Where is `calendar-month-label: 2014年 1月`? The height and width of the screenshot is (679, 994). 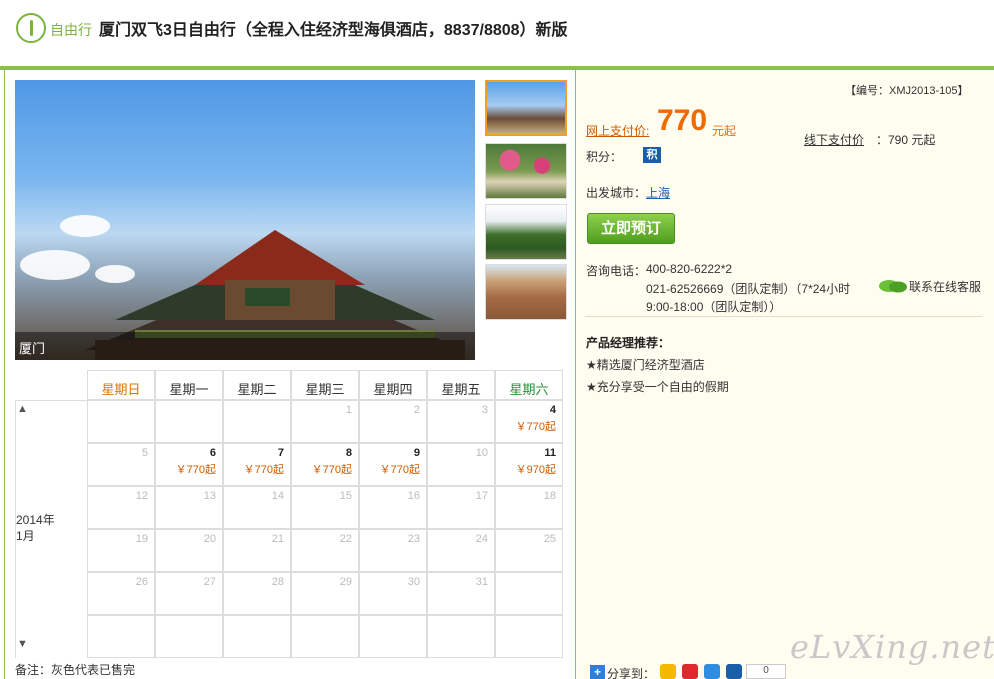
calendar-month-label: 2014年 1月 is located at coordinates (35, 528).